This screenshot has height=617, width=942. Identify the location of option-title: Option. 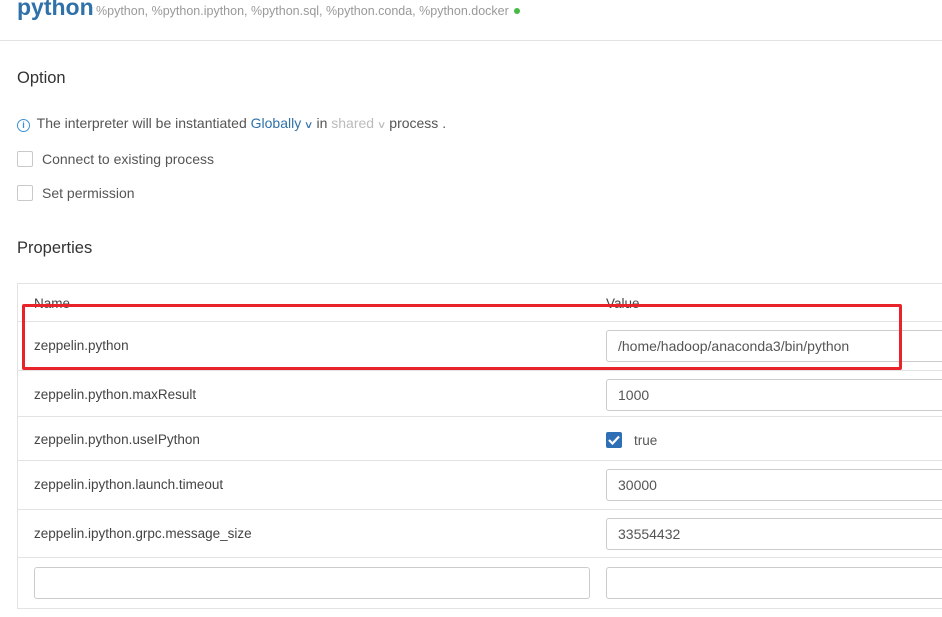
(41, 78).